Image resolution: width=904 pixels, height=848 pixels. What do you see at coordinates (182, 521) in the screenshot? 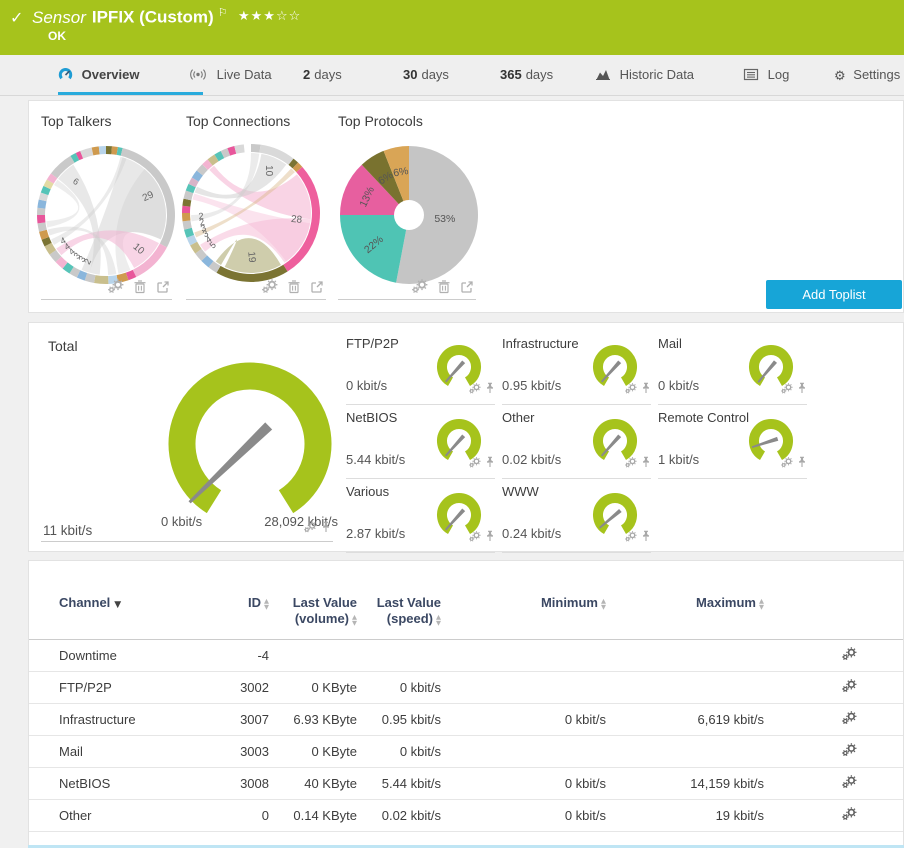
I see `gauge-scale-min: 0 kbit/s` at bounding box center [182, 521].